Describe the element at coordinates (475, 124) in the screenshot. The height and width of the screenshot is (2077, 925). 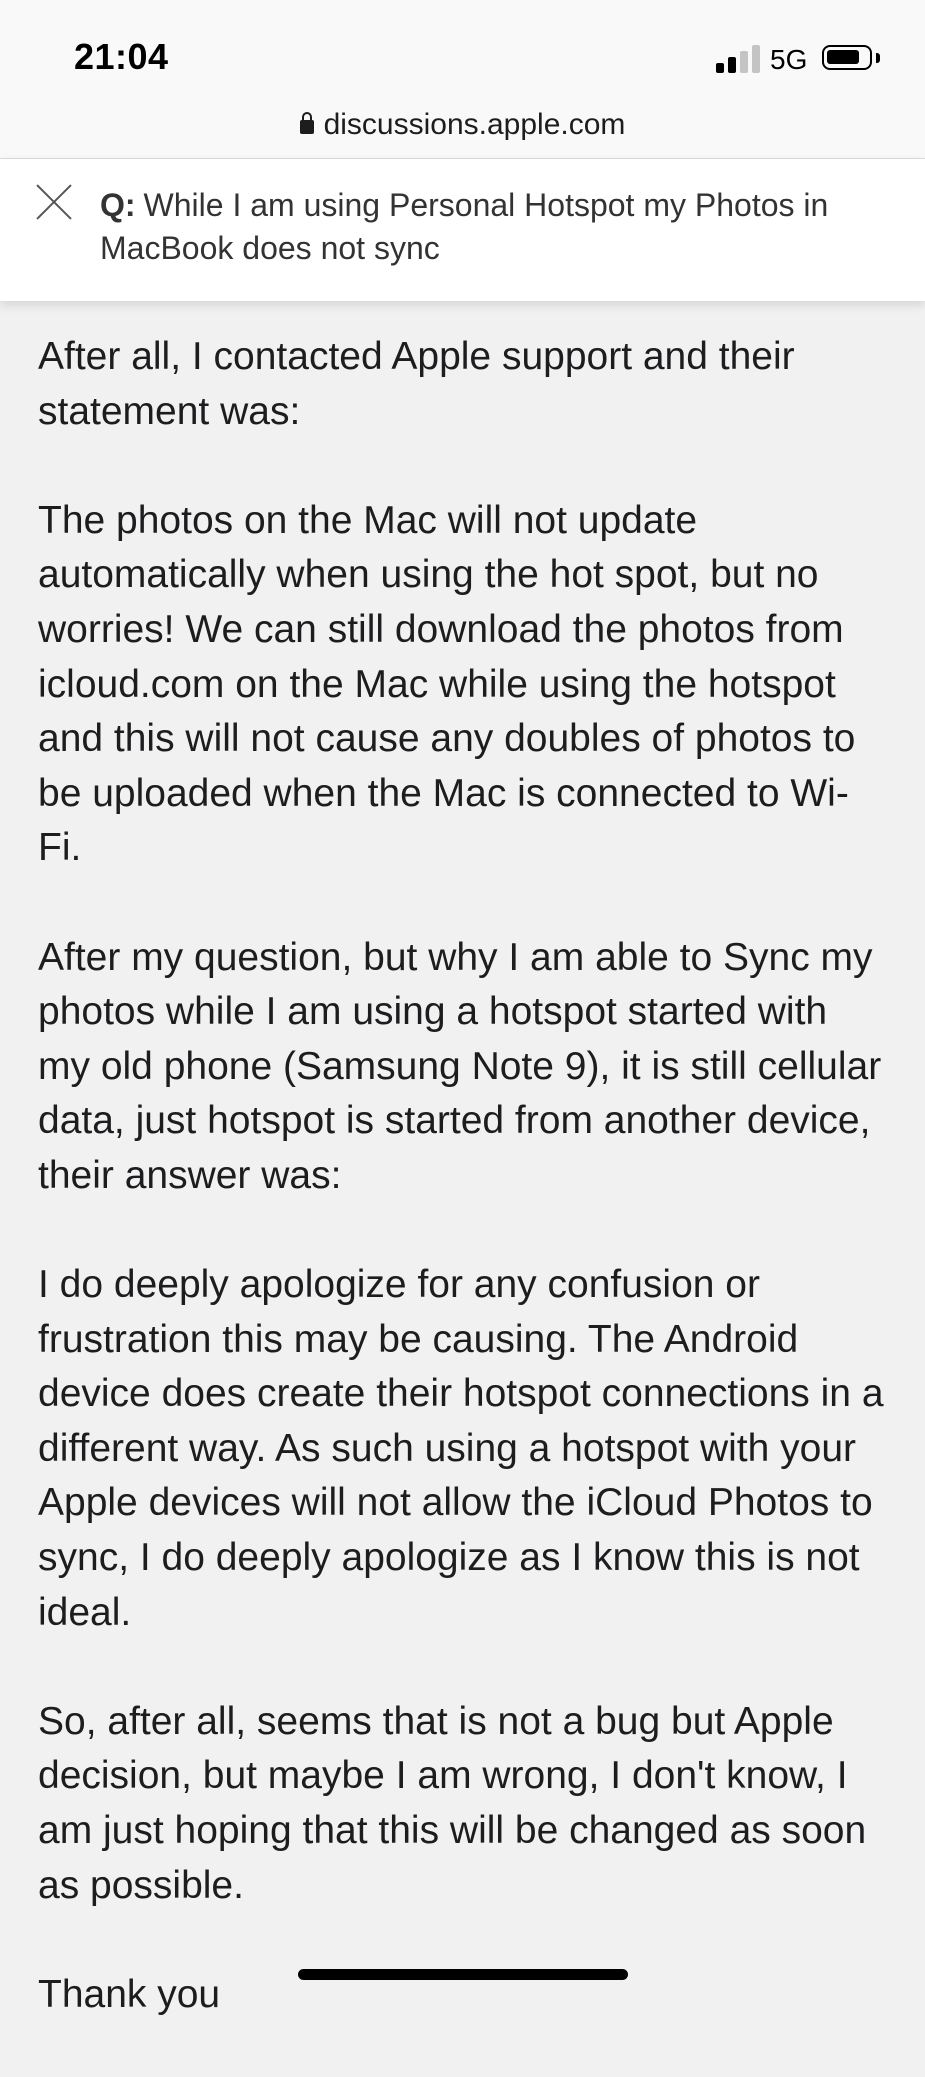
I see `url-text: discussions.apple.com` at that location.